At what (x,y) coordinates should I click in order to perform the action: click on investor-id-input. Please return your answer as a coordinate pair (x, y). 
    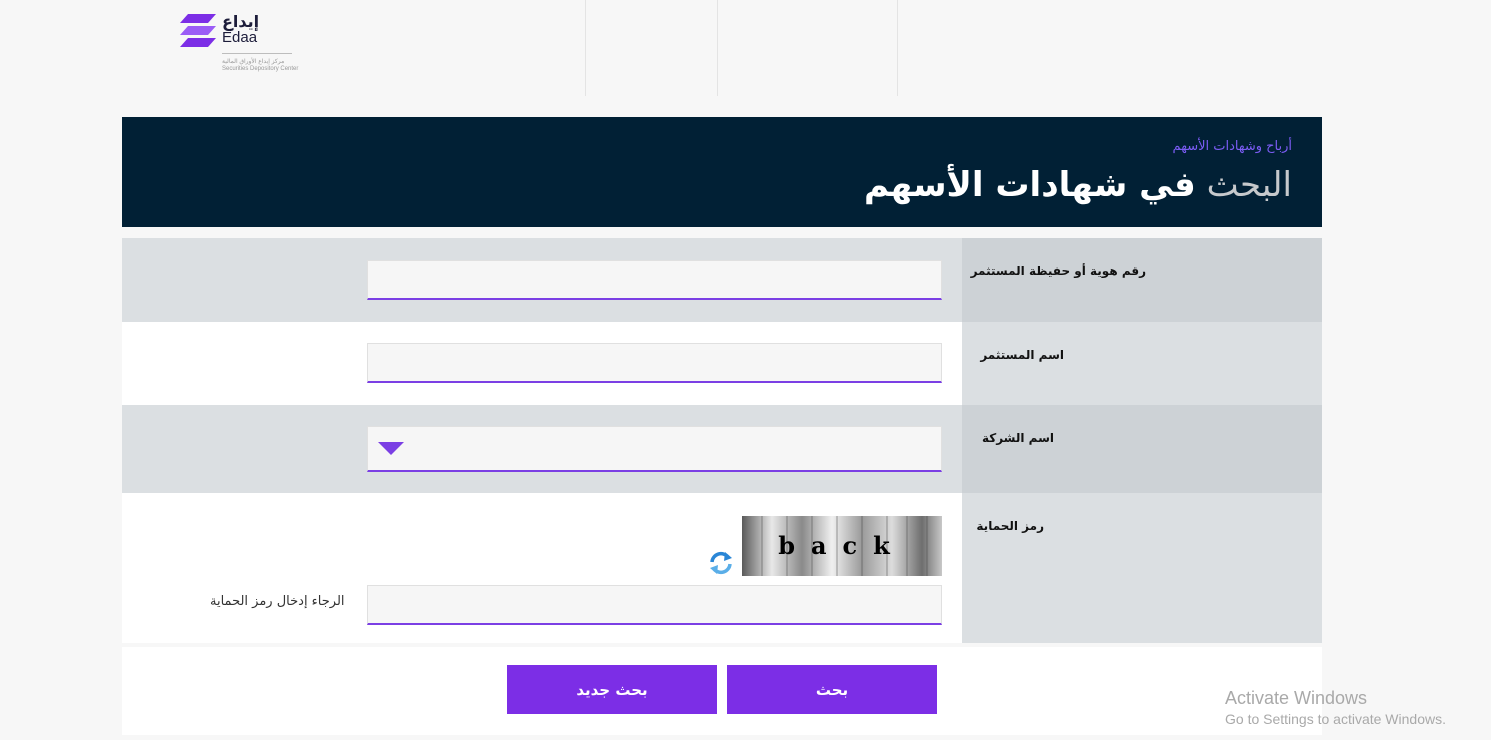
    Looking at the image, I should click on (654, 279).